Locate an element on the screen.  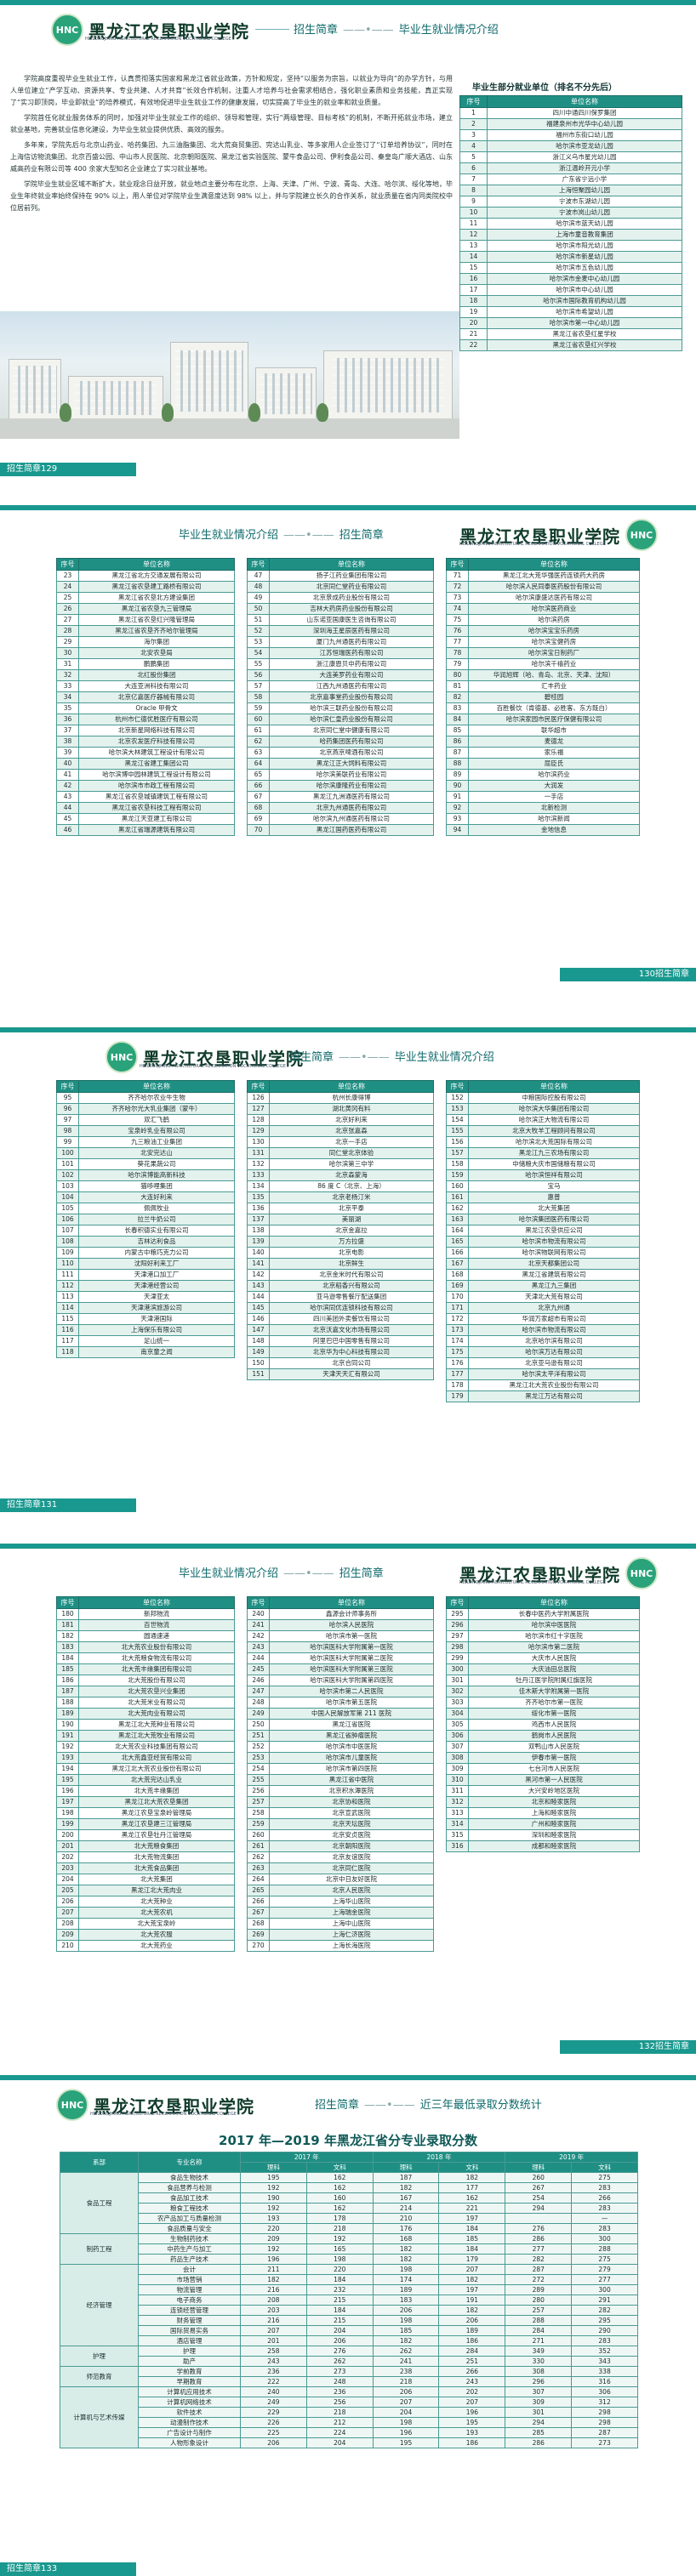
employer-name: 北大荒集团 is located at coordinates (554, 1208).